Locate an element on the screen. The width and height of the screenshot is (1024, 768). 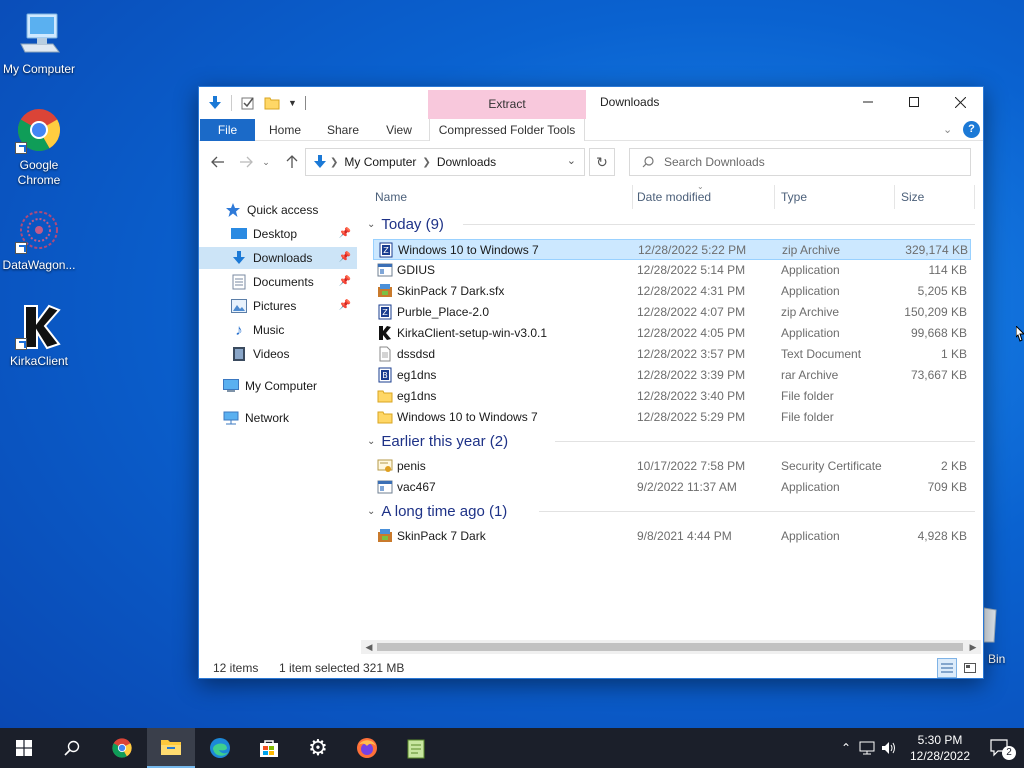
taskbar-store is located at coordinates (269, 748).